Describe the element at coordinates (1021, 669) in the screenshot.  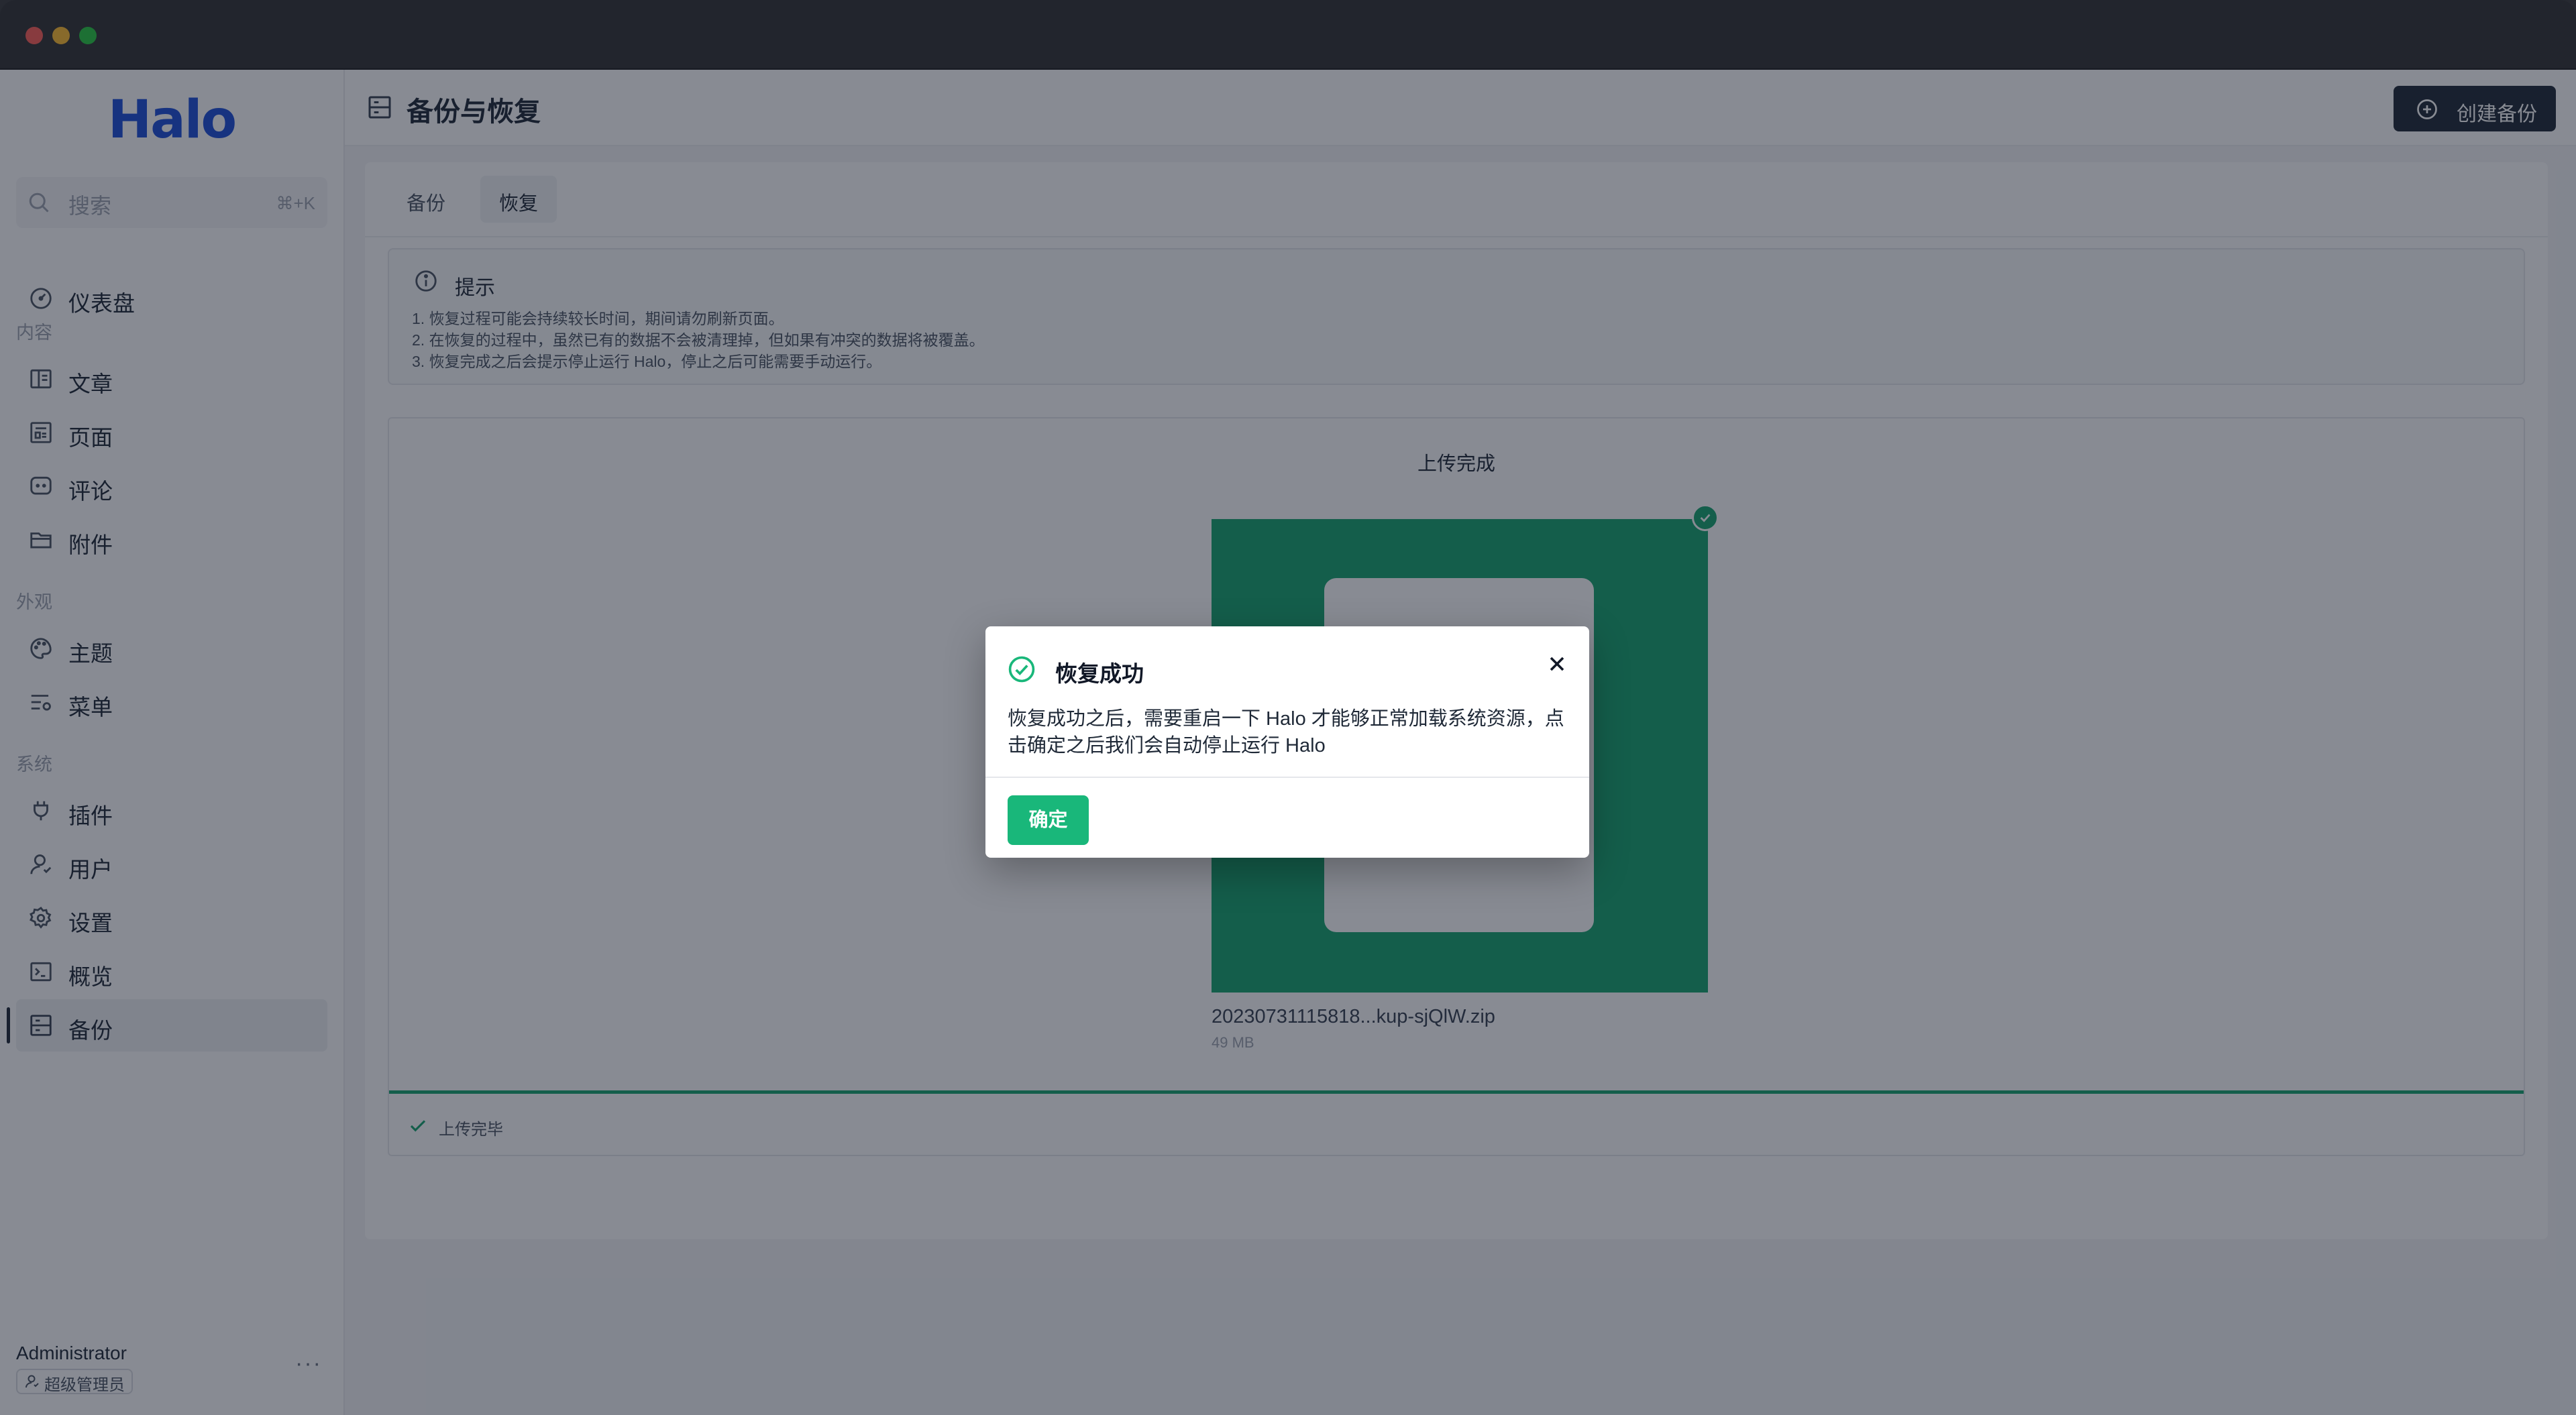
I see `success-check-icon` at that location.